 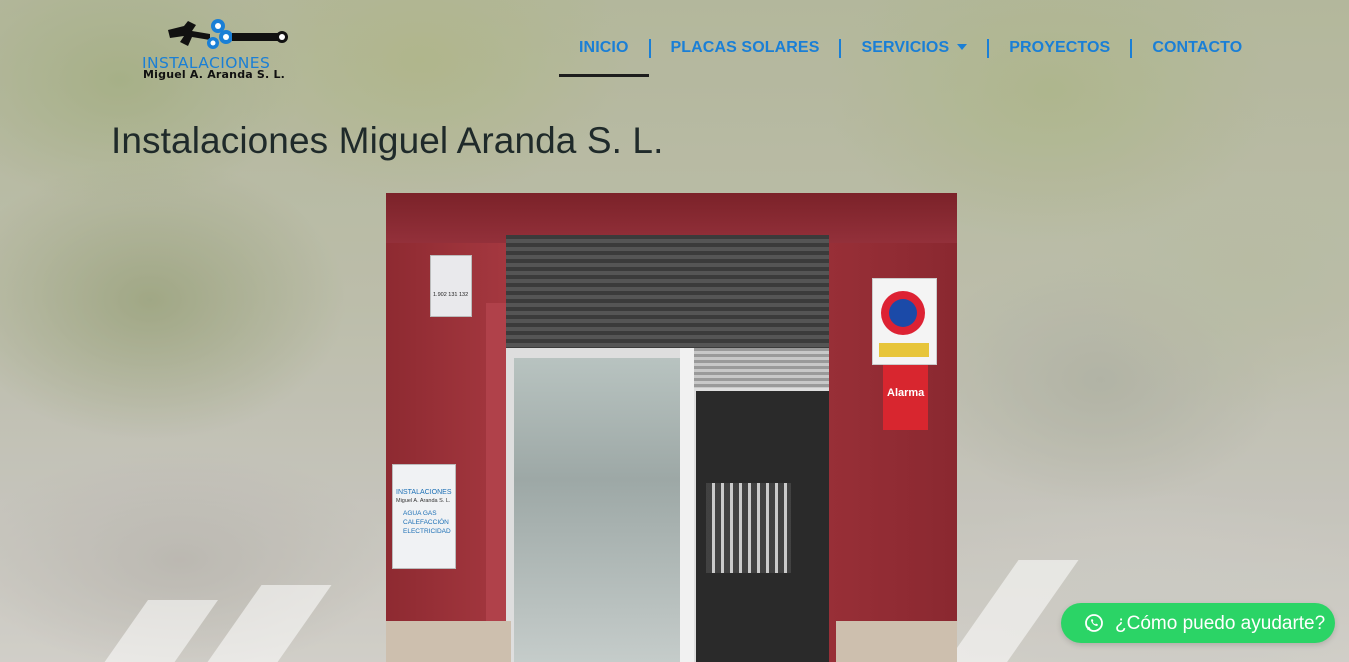 What do you see at coordinates (597, 510) in the screenshot?
I see `frosted-glass` at bounding box center [597, 510].